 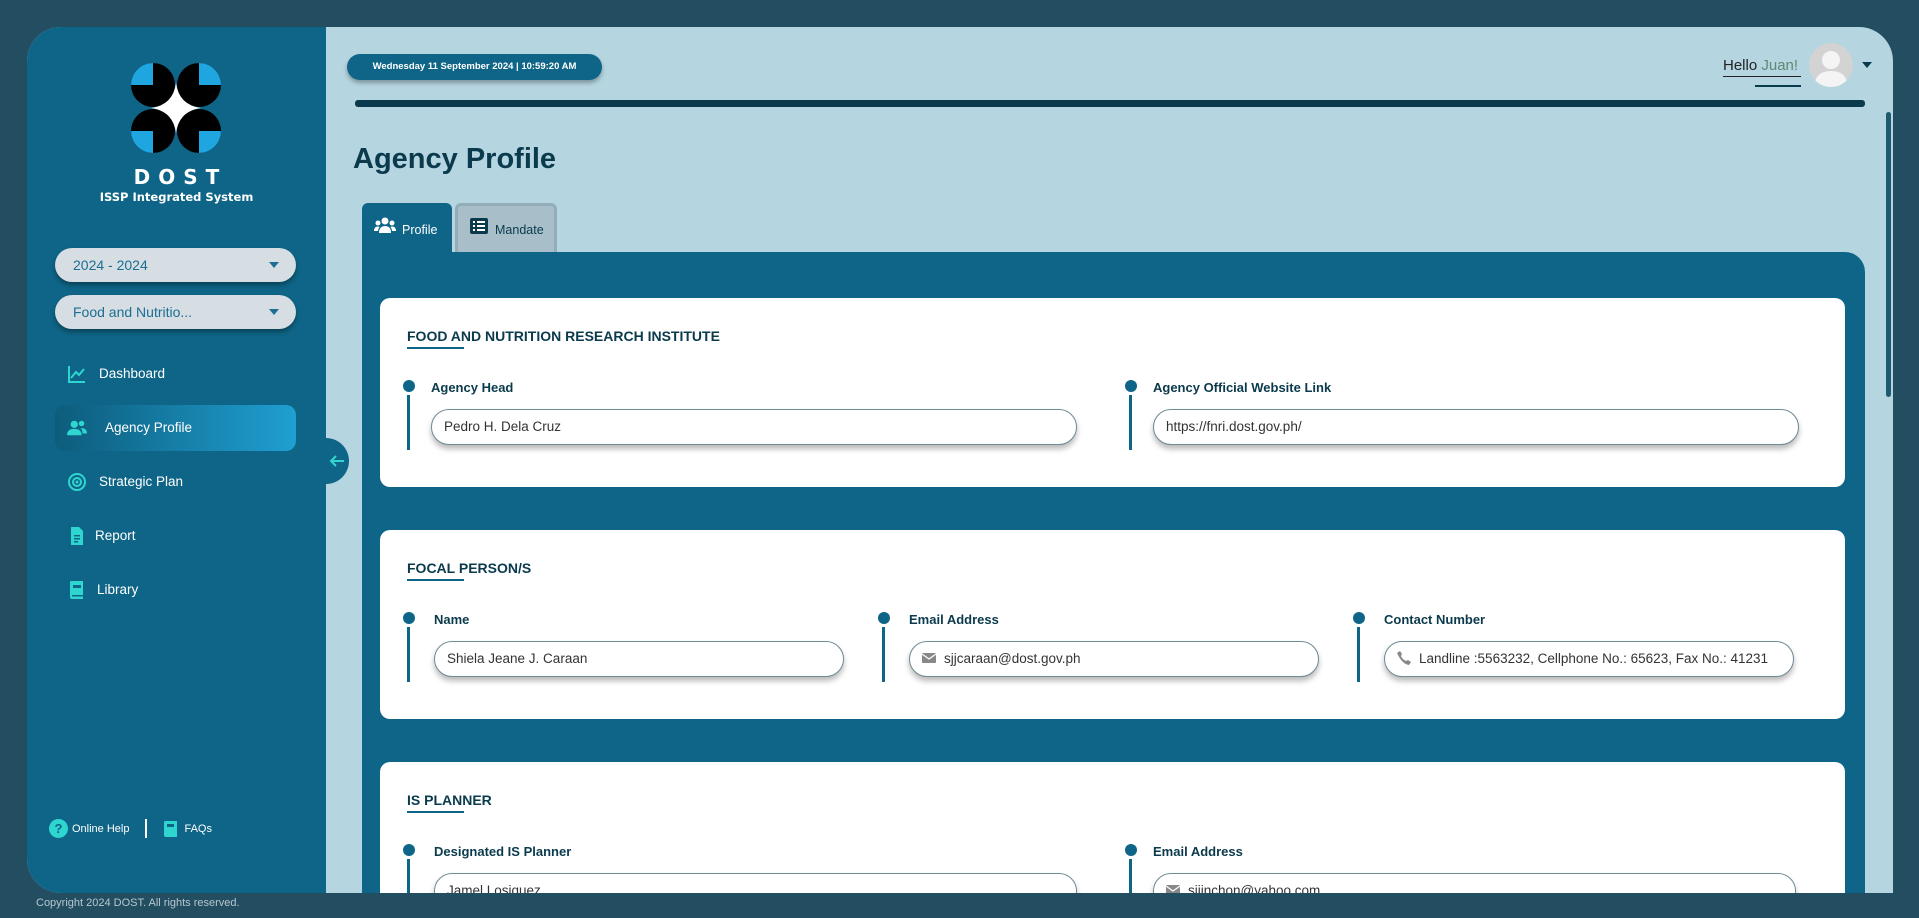 I want to click on sidebar-item-library: Library, so click(x=175, y=590).